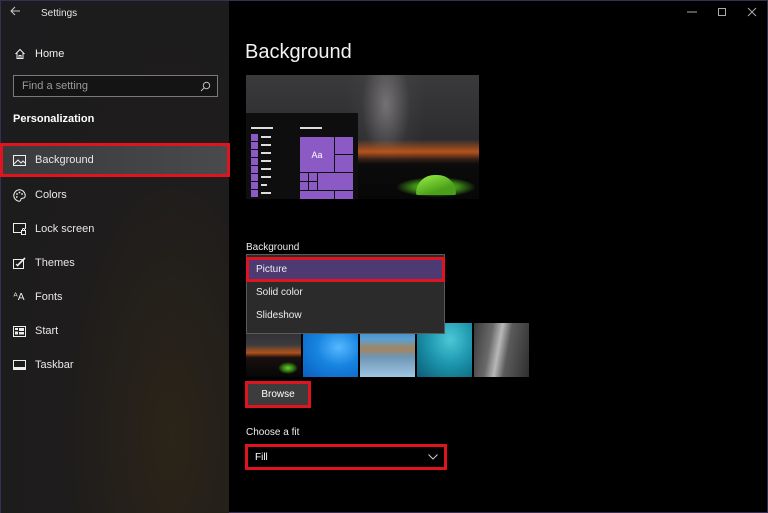 This screenshot has height=513, width=768. Describe the element at coordinates (115, 195) in the screenshot. I see `sidebar-item-colors: Colors` at that location.